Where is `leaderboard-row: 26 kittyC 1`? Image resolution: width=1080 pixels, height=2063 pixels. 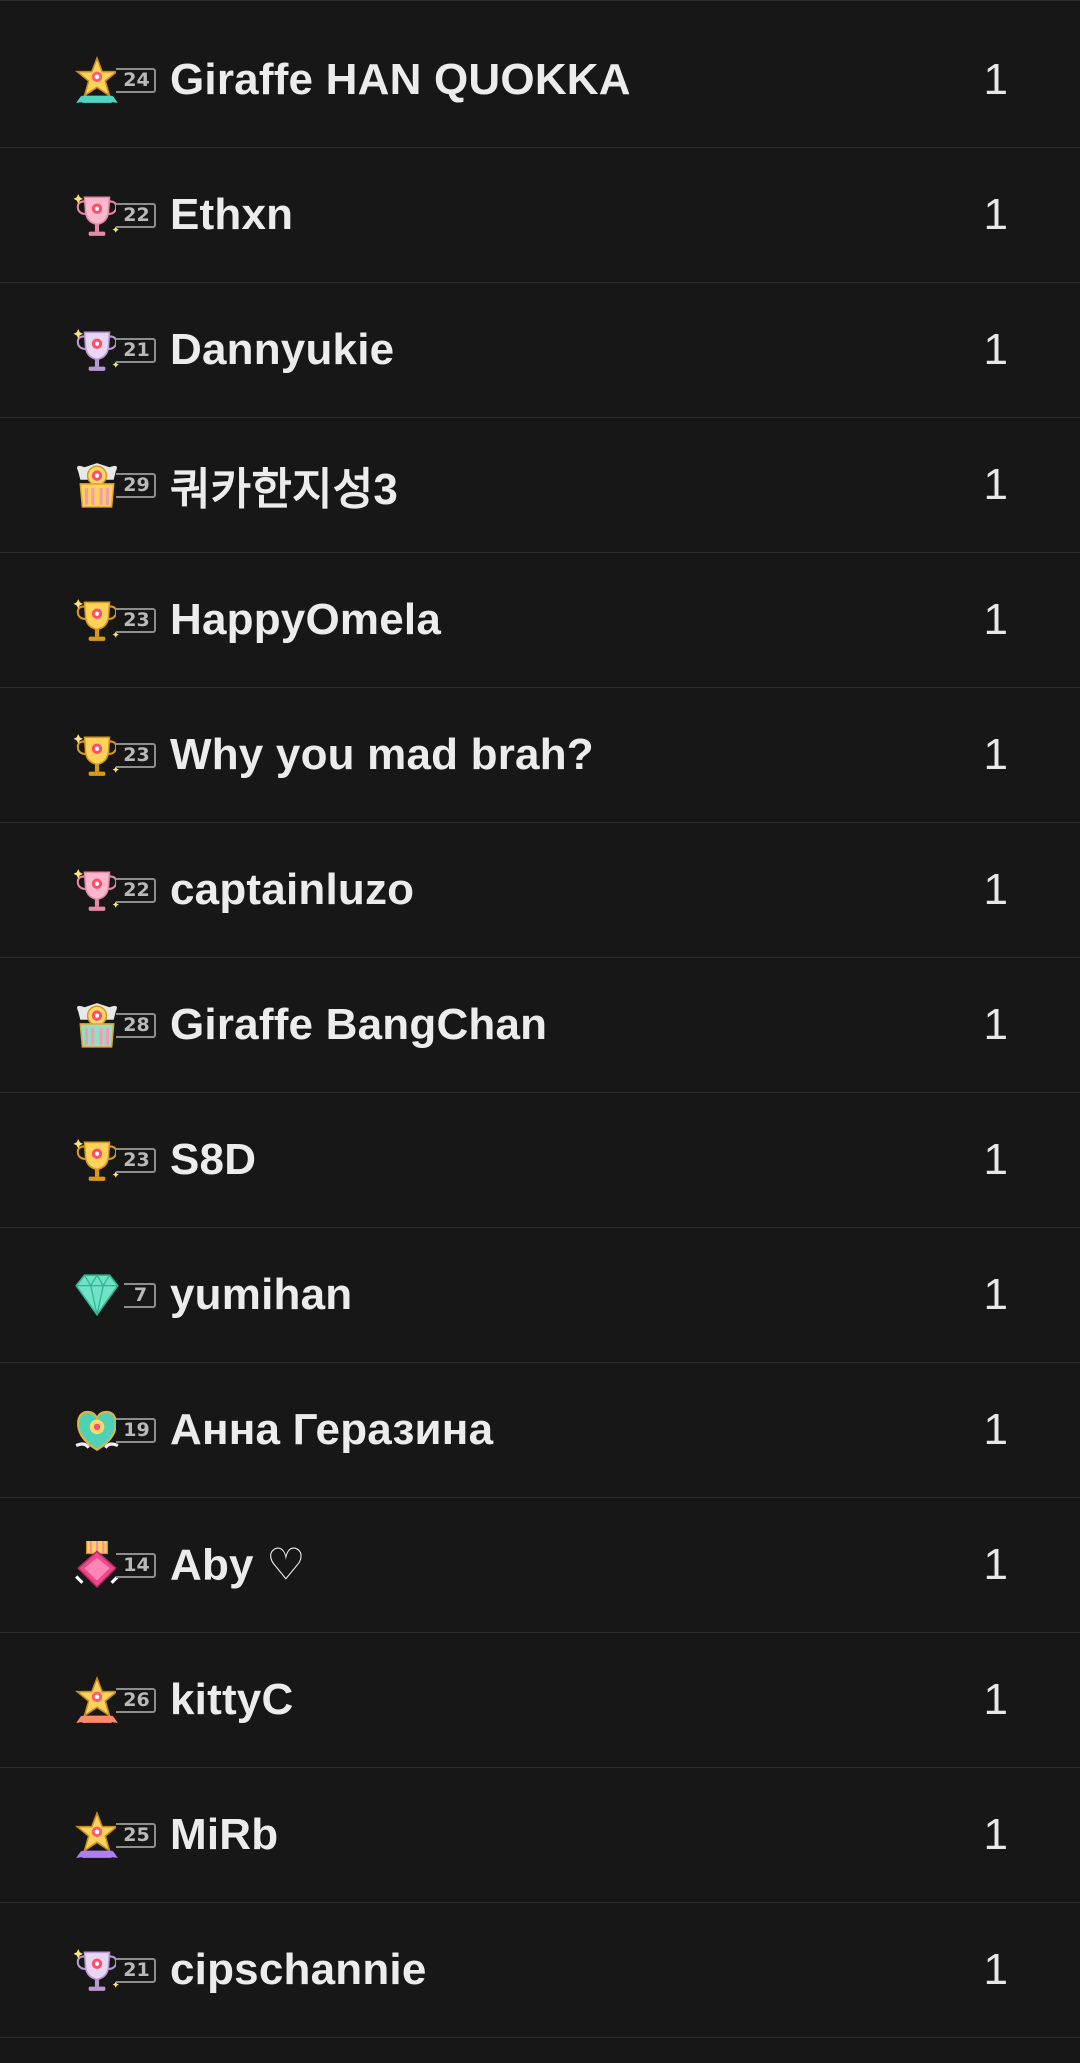 leaderboard-row: 26 kittyC 1 is located at coordinates (540, 1700).